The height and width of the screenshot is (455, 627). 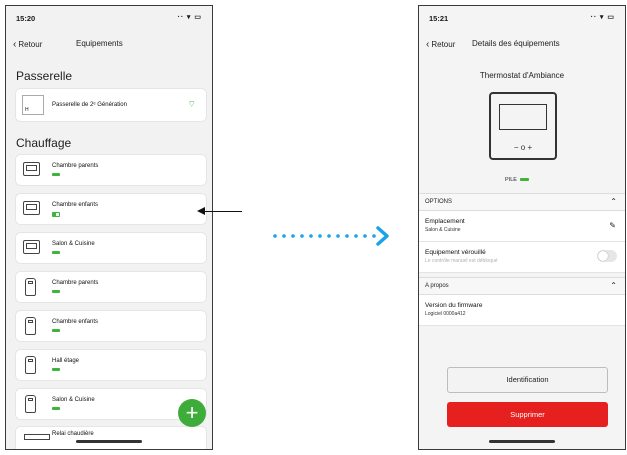 What do you see at coordinates (111, 438) in the screenshot?
I see `device-card: Relai chaudière` at bounding box center [111, 438].